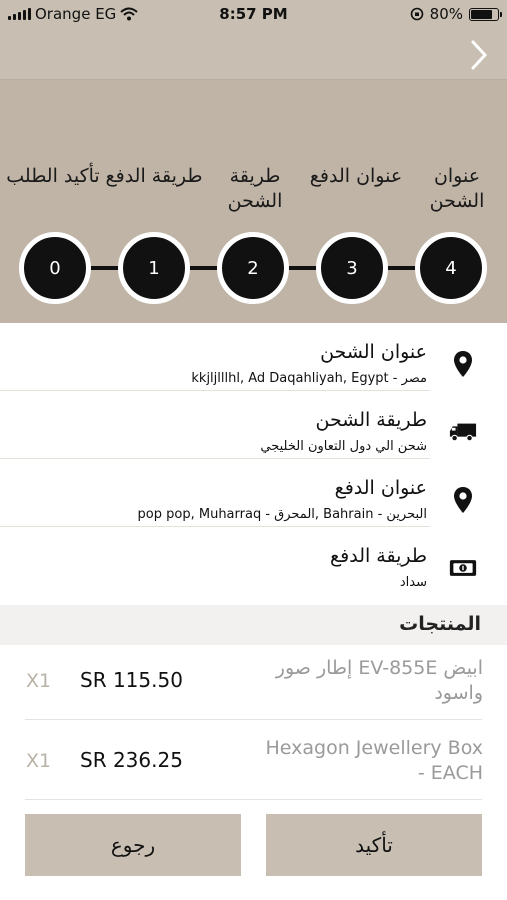 This screenshot has height=900, width=507. I want to click on step-label-shipping-address: عنوان الشحن, so click(457, 188).